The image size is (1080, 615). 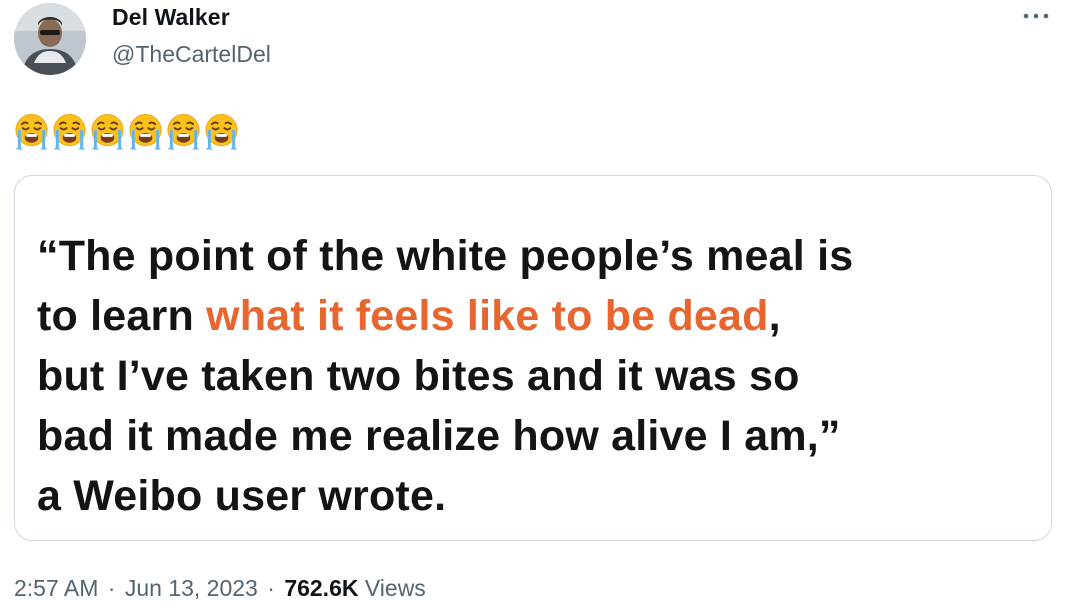 I want to click on quote-line-2-start: to learn, so click(x=122, y=316).